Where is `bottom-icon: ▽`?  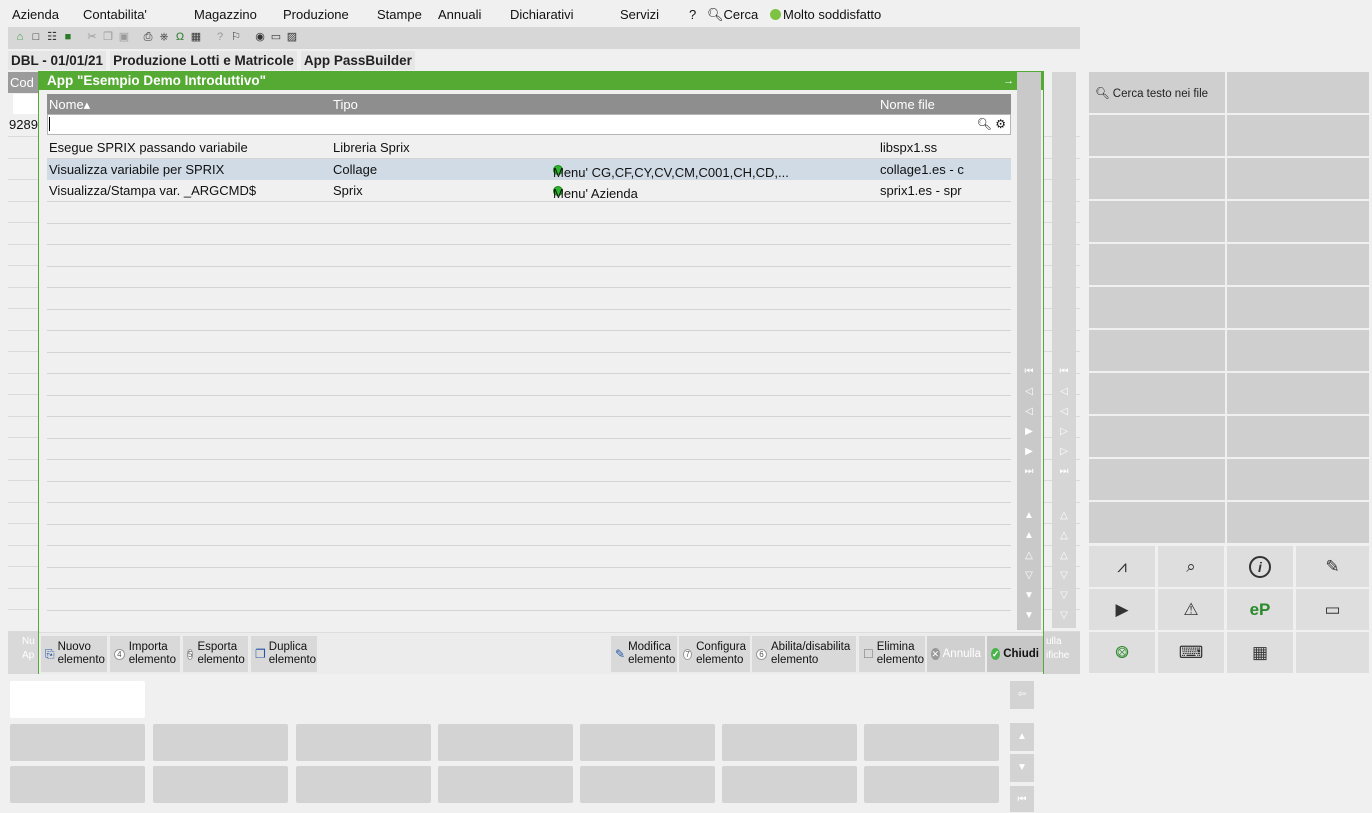 bottom-icon: ▽ is located at coordinates (1064, 616).